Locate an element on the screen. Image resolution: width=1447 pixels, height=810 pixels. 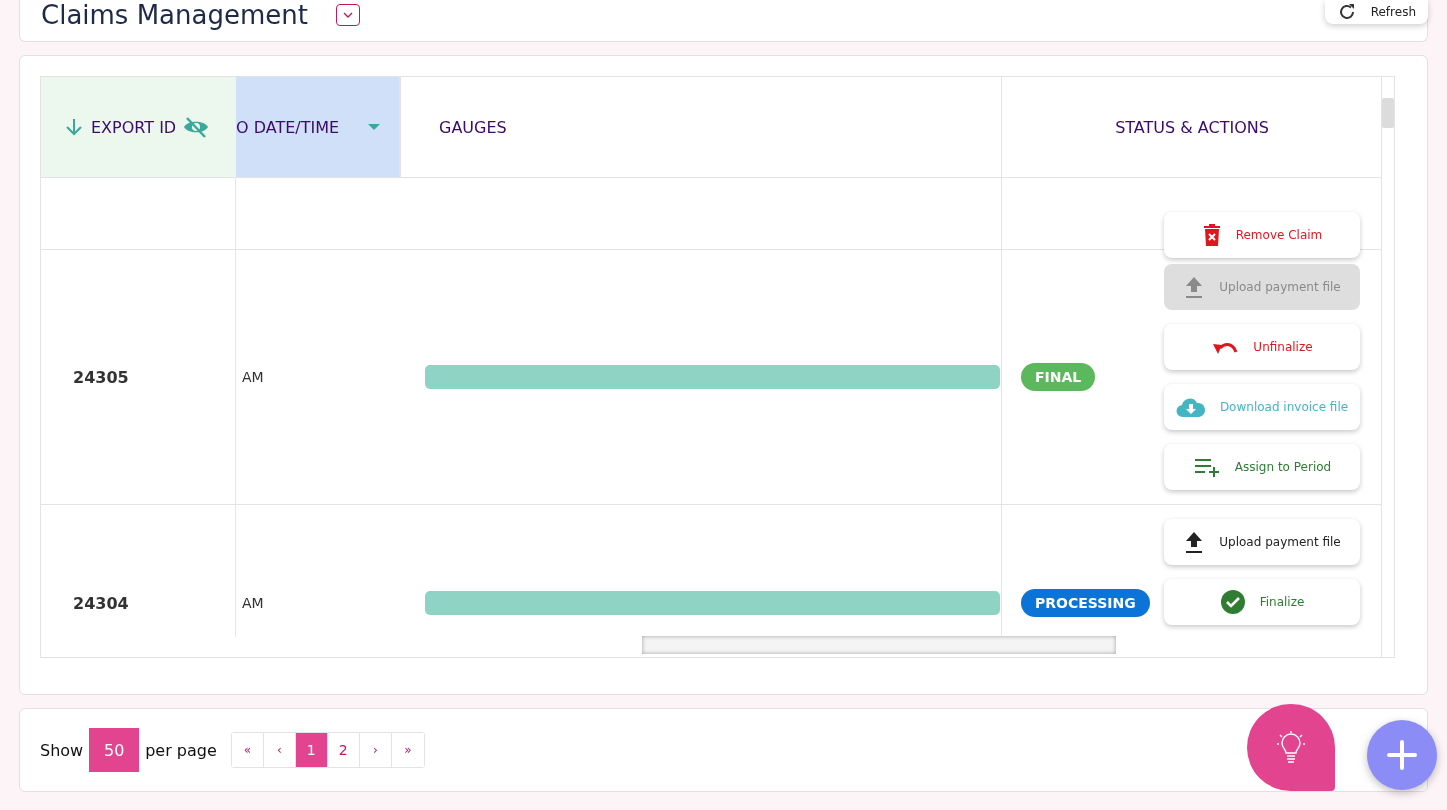
status-badge: FINAL is located at coordinates (1058, 377).